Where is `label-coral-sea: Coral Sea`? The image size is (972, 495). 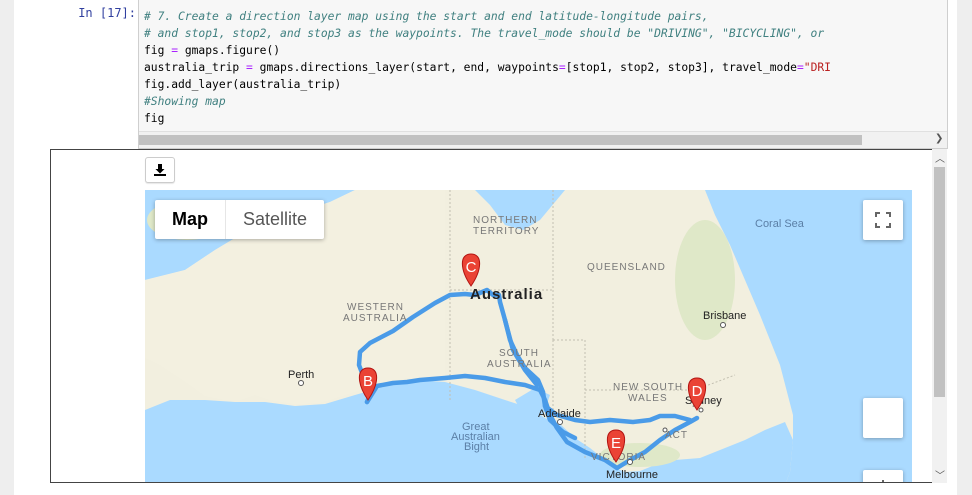
label-coral-sea: Coral Sea is located at coordinates (780, 224).